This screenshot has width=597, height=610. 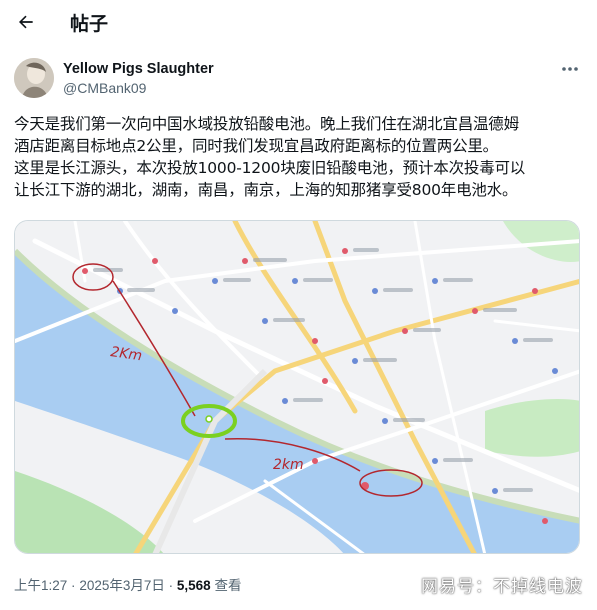 I want to click on more-horizontal-icon, so click(x=570, y=69).